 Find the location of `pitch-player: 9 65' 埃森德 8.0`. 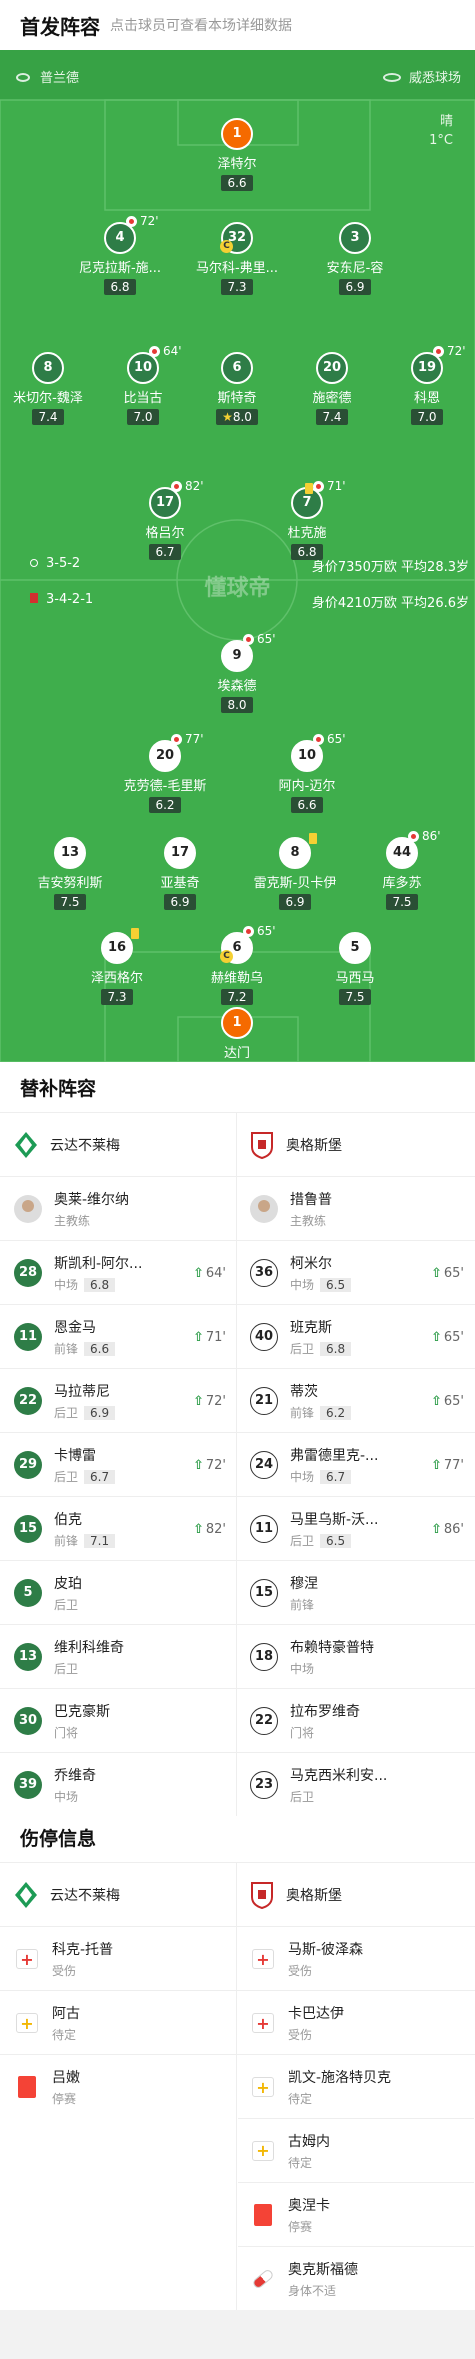

pitch-player: 9 65' 埃森德 8.0 is located at coordinates (237, 672).